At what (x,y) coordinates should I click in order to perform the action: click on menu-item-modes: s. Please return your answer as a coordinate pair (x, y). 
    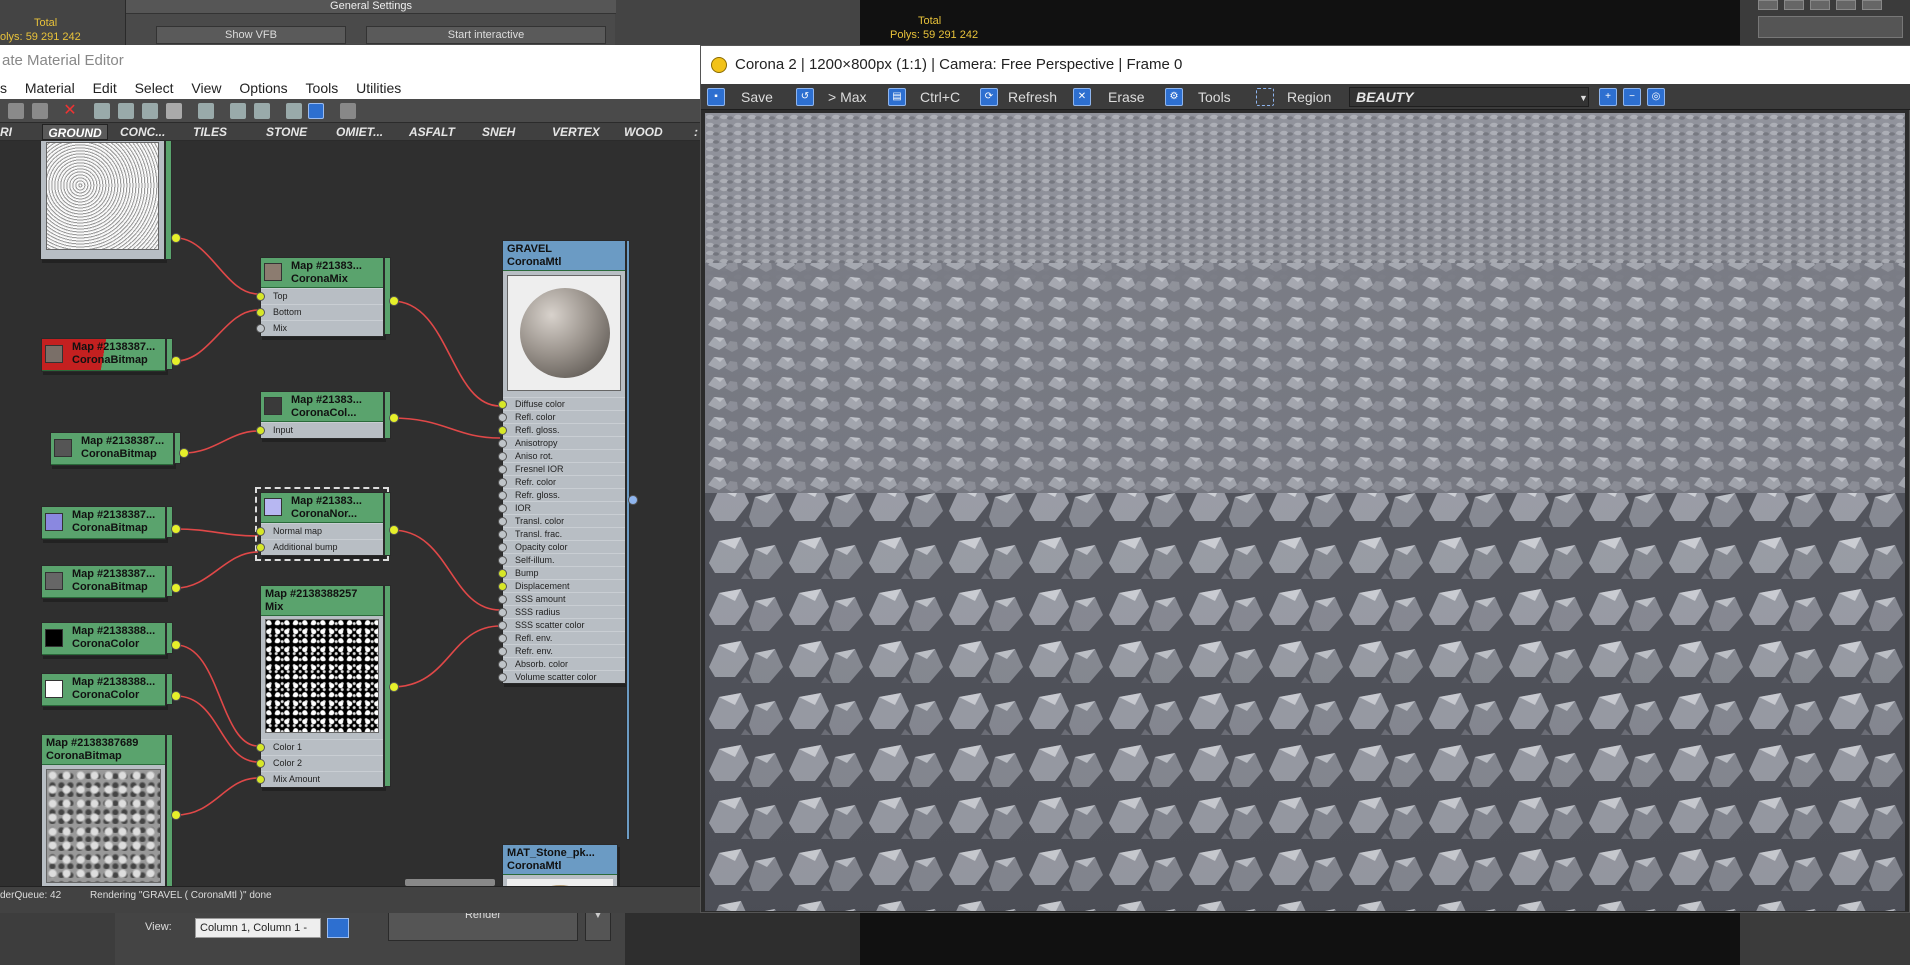
    Looking at the image, I should click on (3, 88).